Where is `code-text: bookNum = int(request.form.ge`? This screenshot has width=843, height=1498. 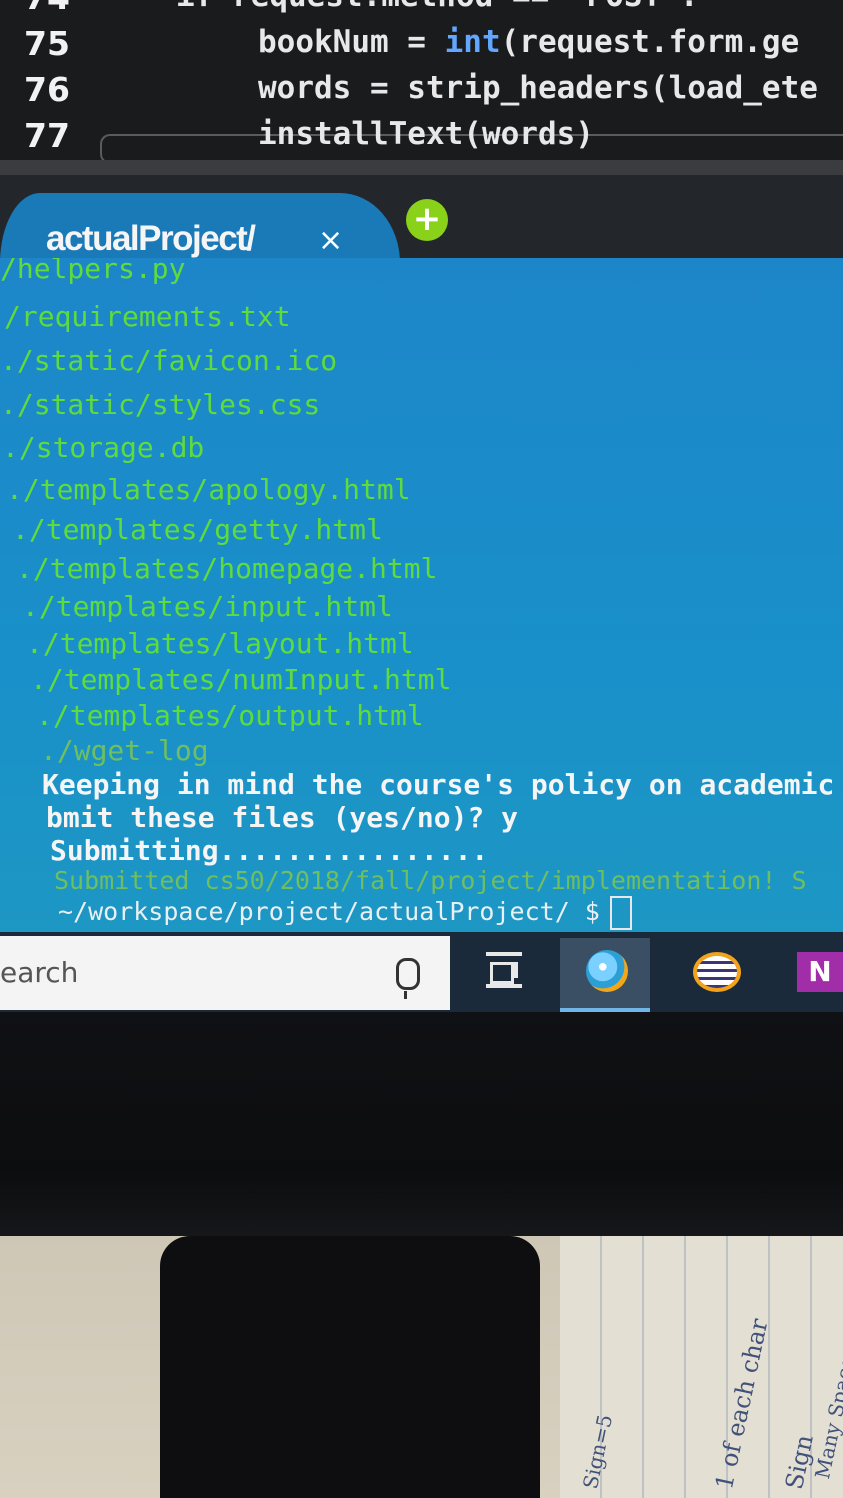
code-text: bookNum = int(request.form.ge is located at coordinates (528, 42).